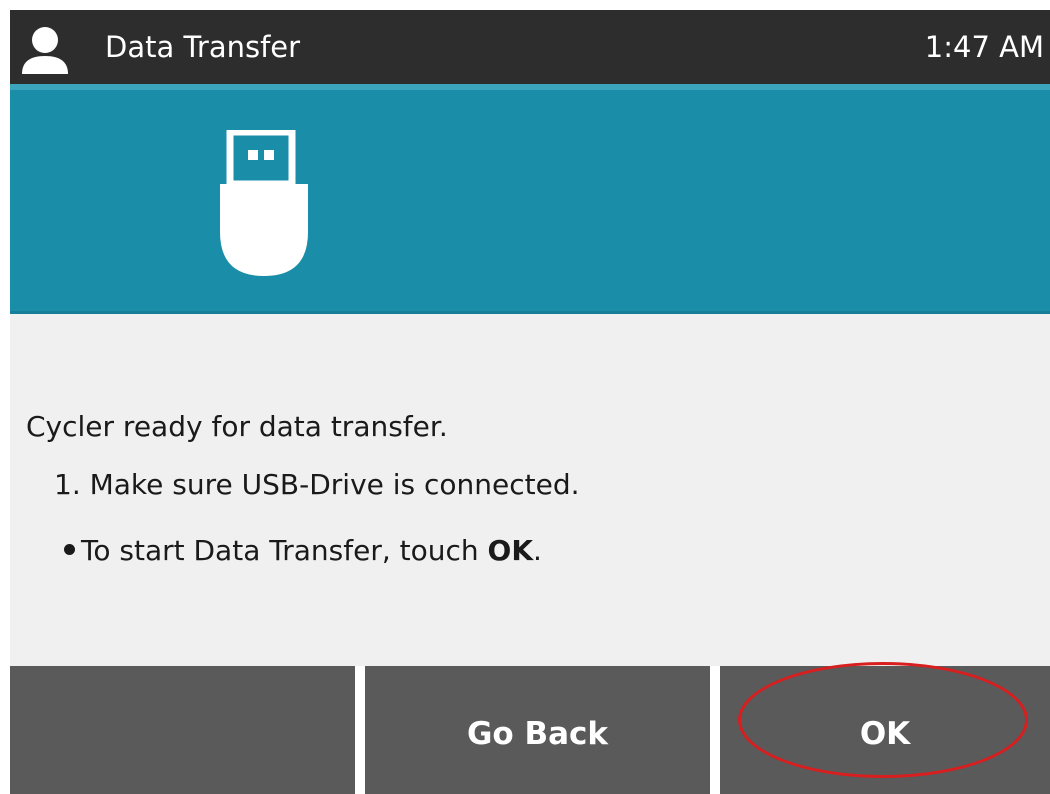 The image size is (1050, 794). Describe the element at coordinates (984, 47) in the screenshot. I see `clock: 1:47 AM` at that location.